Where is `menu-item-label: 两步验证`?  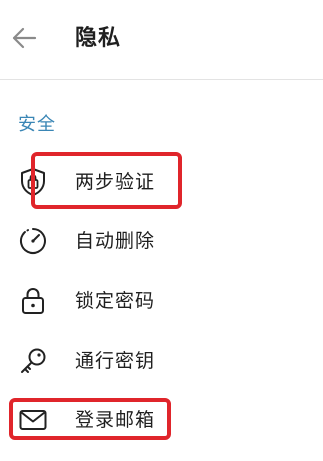
menu-item-label: 两步验证 is located at coordinates (115, 182).